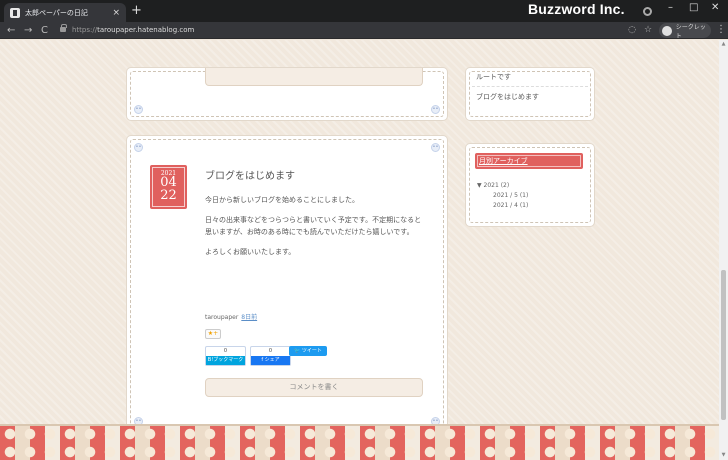 Image resolution: width=728 pixels, height=460 pixels. I want to click on recent-entry-link: ブログをはじめます, so click(507, 97).